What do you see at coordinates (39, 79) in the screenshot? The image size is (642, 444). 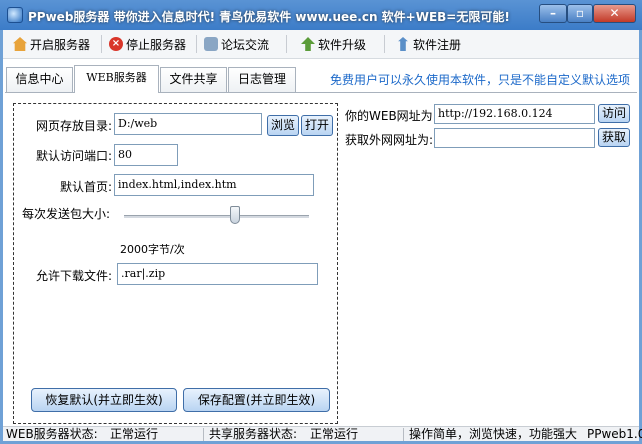 I see `tab-info-center: 信息中心` at bounding box center [39, 79].